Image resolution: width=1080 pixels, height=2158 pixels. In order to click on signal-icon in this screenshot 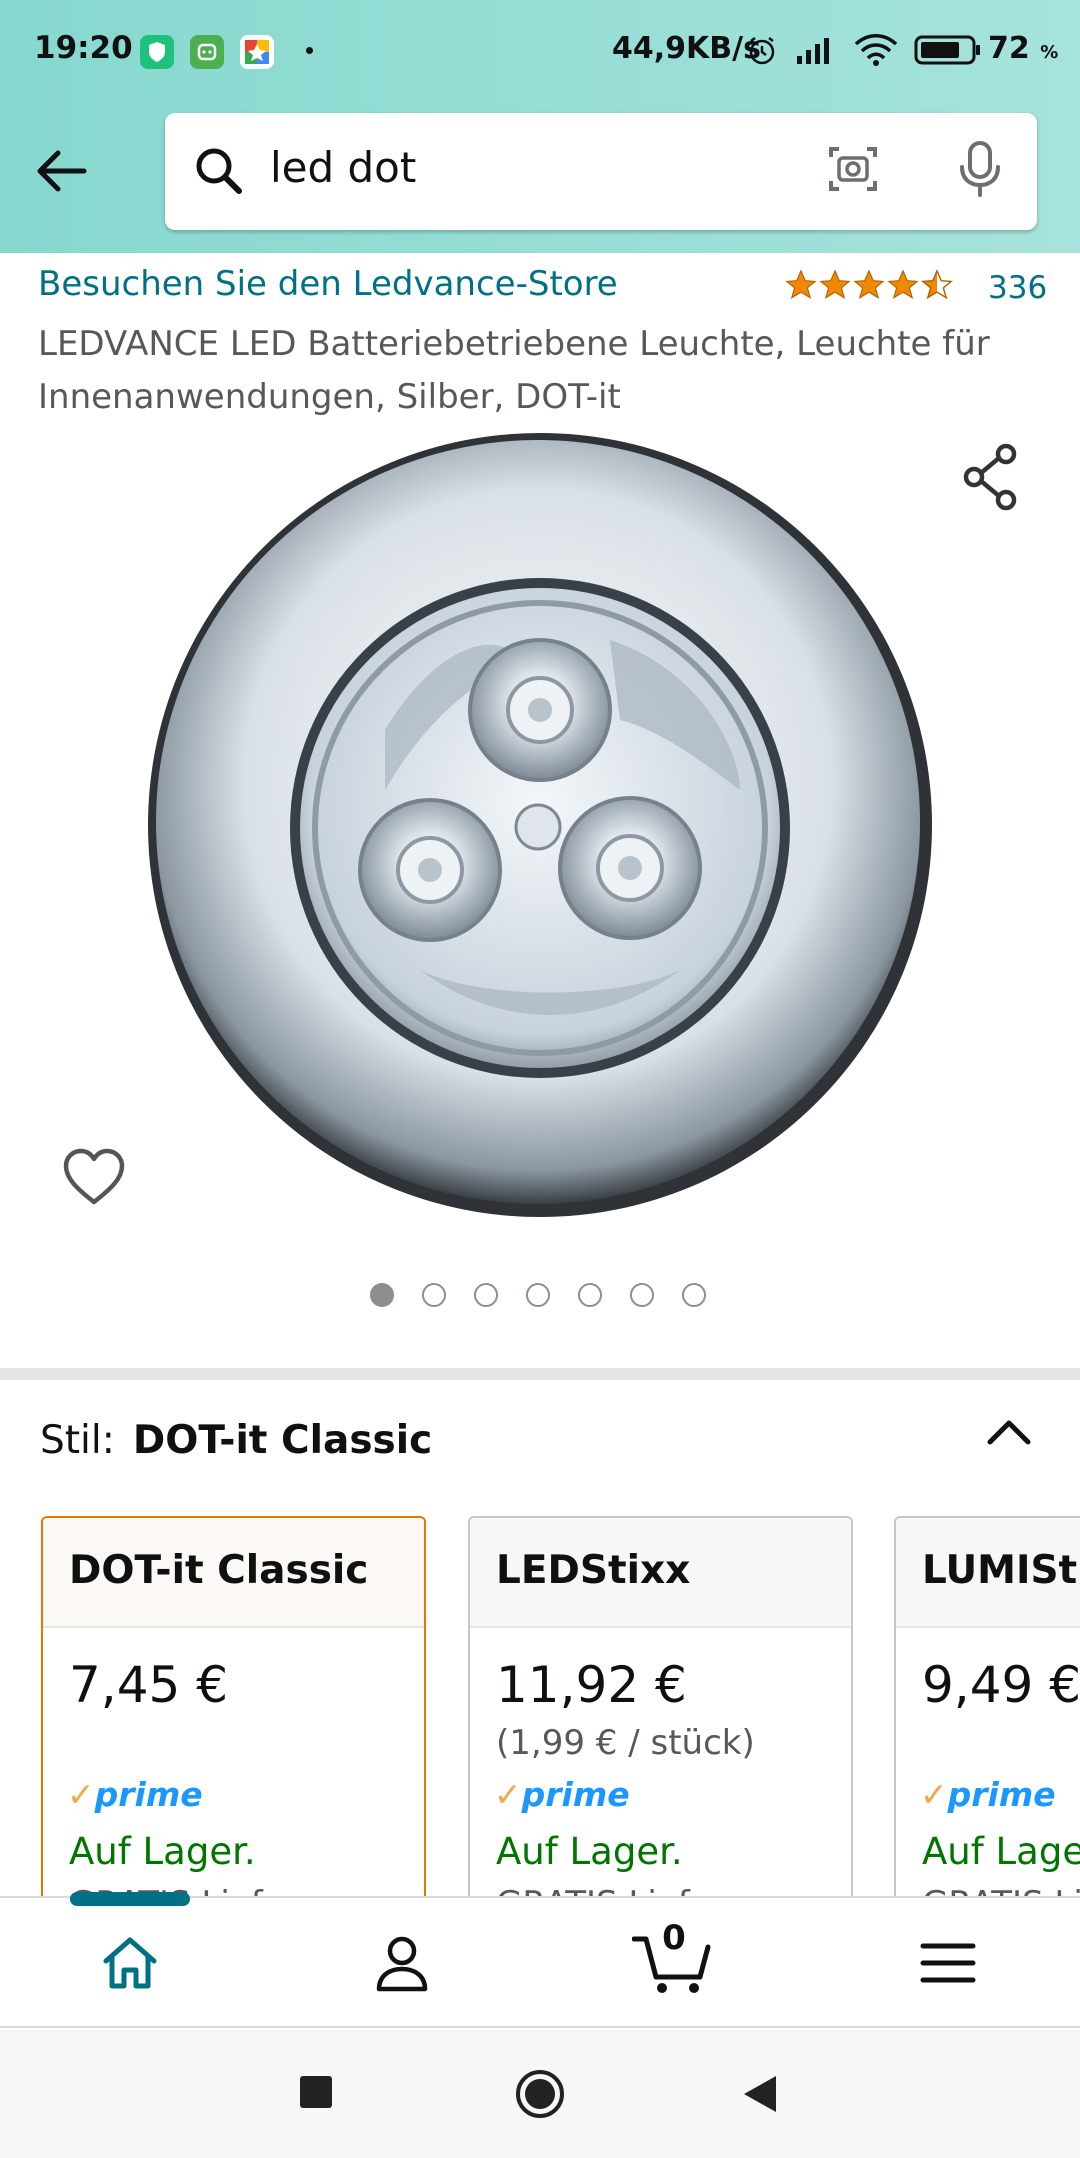, I will do `click(813, 51)`.